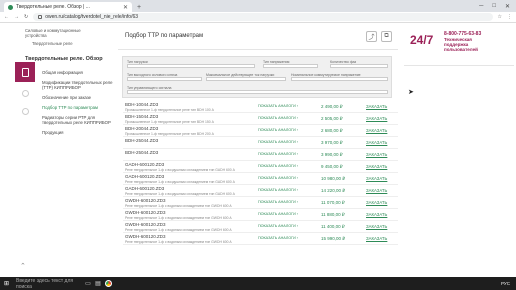 Image resolution: width=516 pixels, height=290 pixels. Describe the element at coordinates (52, 43) in the screenshot. I see `breadcrumb-current: Твердотельные реле` at that location.